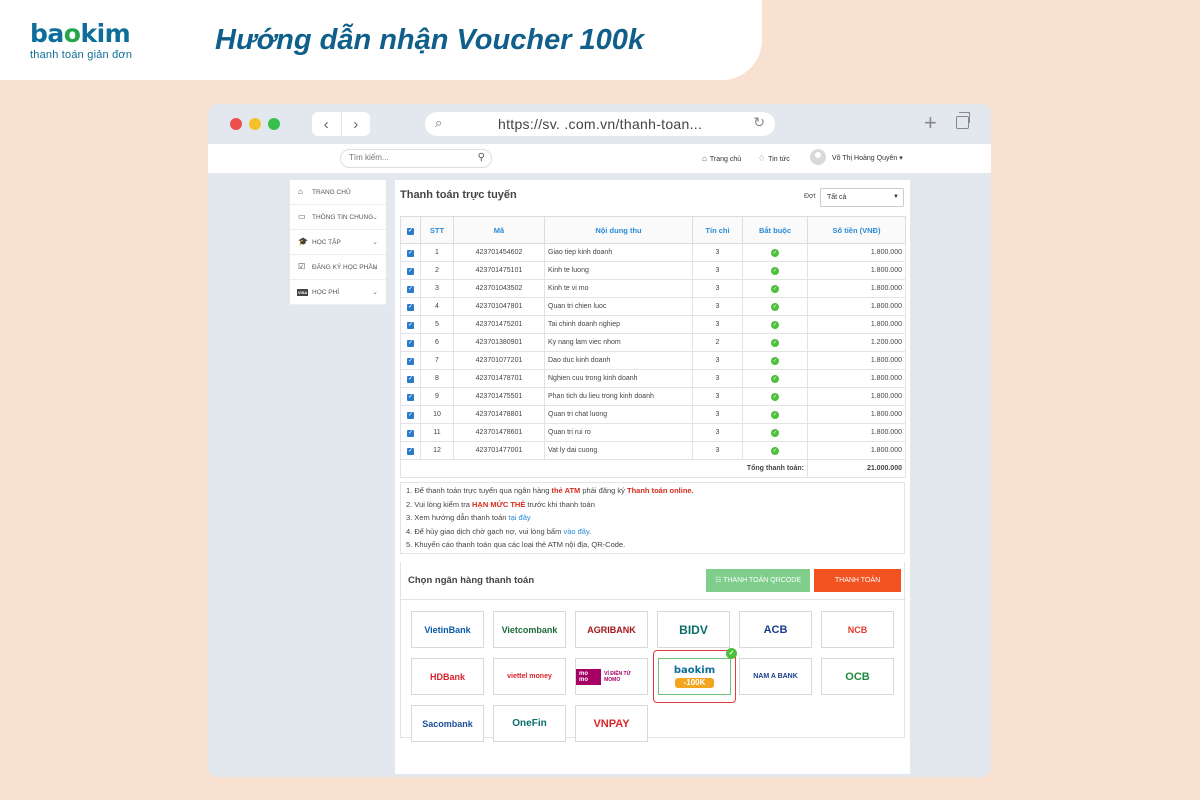 This screenshot has width=1200, height=800. I want to click on sidebar-item-home: ⌂ TRANG CHỦ, so click(338, 192).